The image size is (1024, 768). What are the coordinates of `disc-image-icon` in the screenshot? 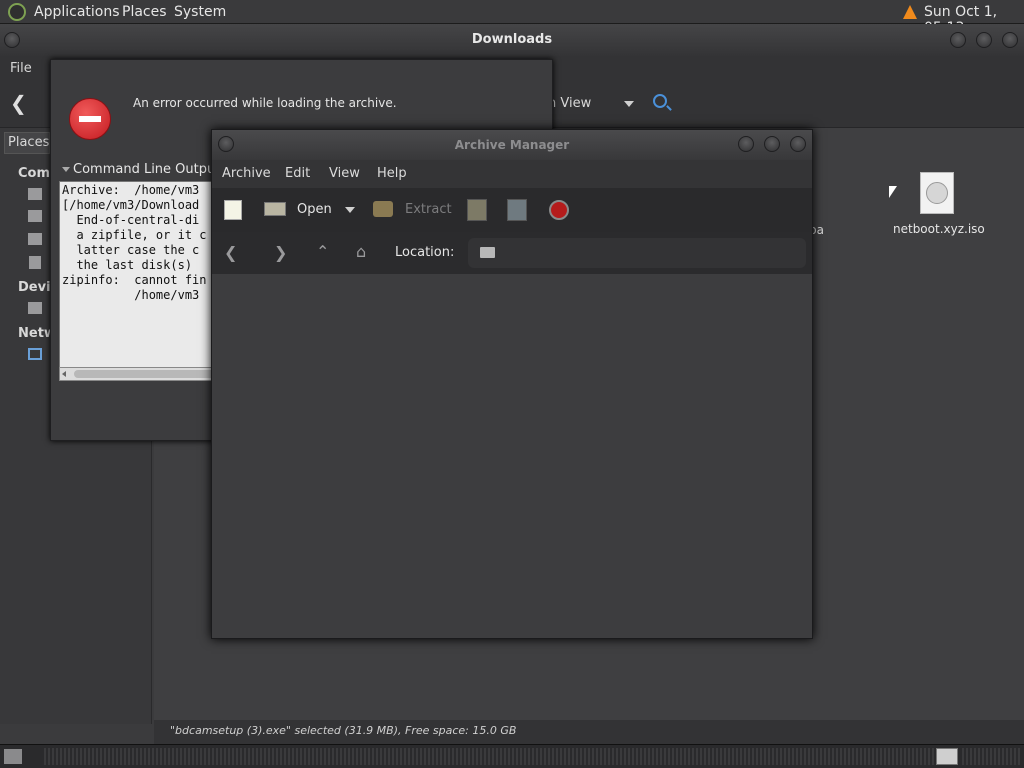 It's located at (937, 193).